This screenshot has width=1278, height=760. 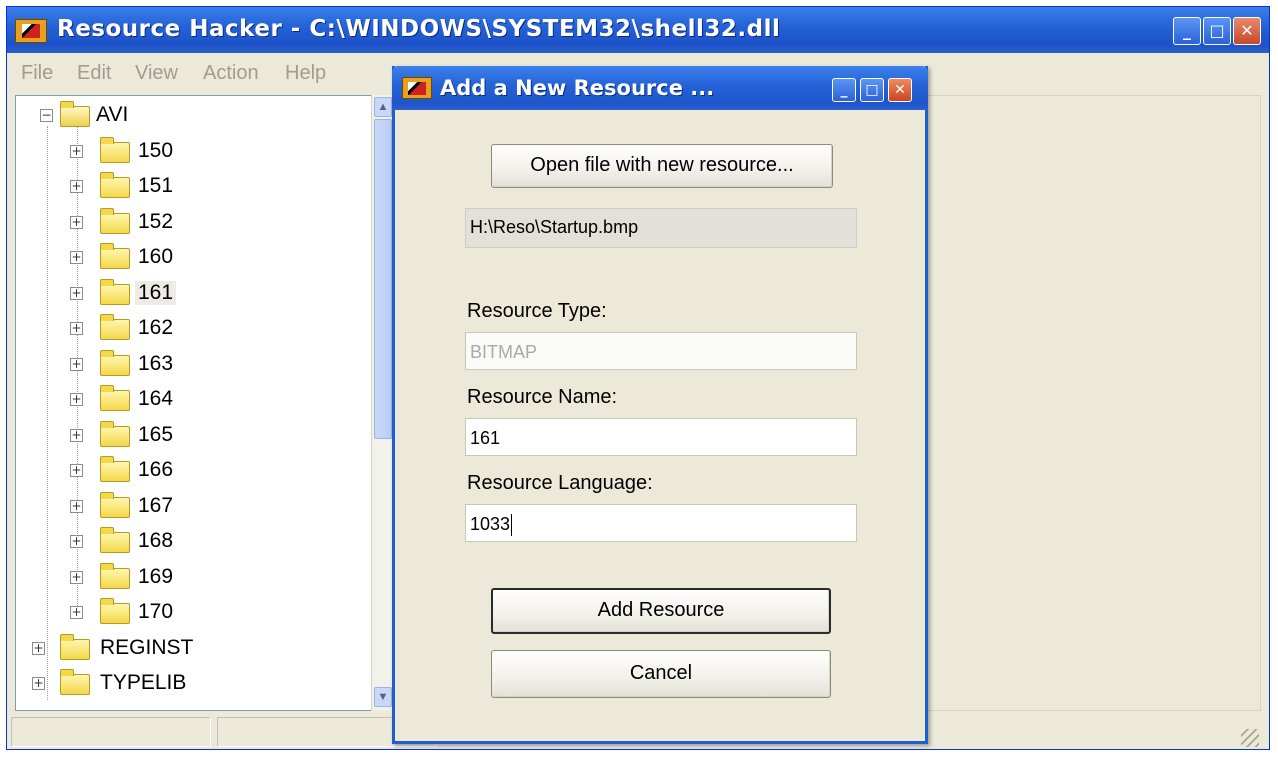 What do you see at coordinates (156, 434) in the screenshot?
I see `tree-label: 165` at bounding box center [156, 434].